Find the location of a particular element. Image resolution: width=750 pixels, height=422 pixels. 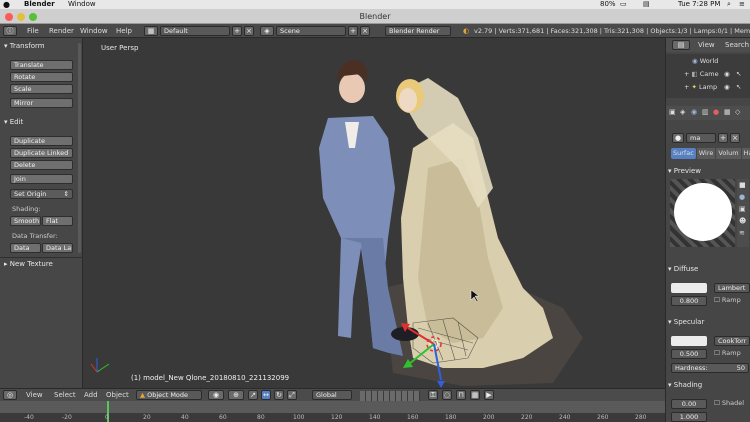

tab-volume: Volum is located at coordinates (728, 153).